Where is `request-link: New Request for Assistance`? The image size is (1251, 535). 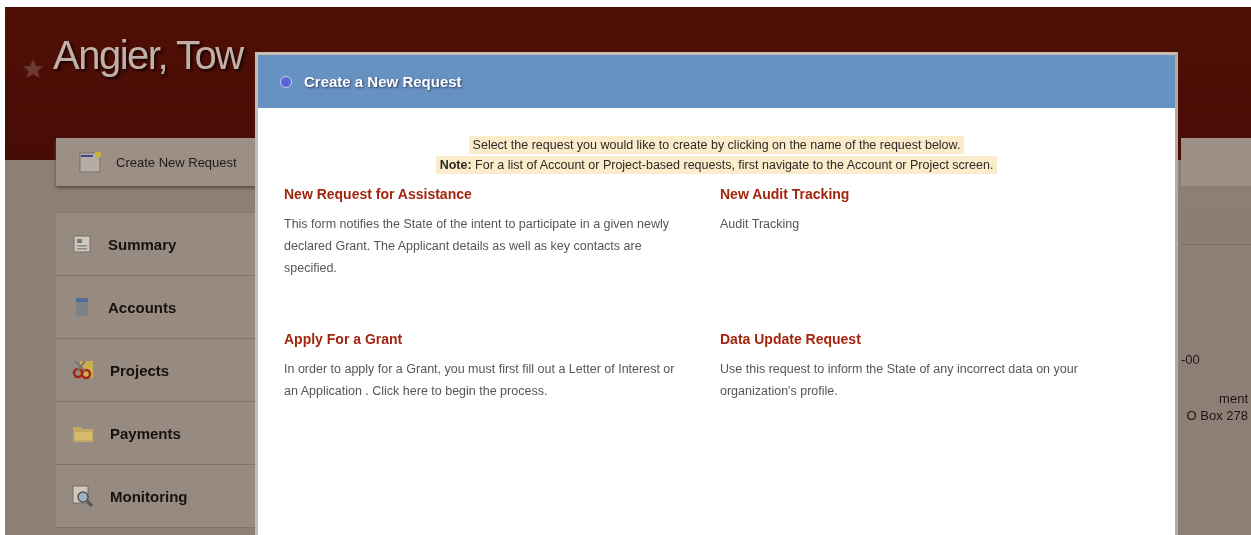
request-link: New Request for Assistance is located at coordinates (378, 194).